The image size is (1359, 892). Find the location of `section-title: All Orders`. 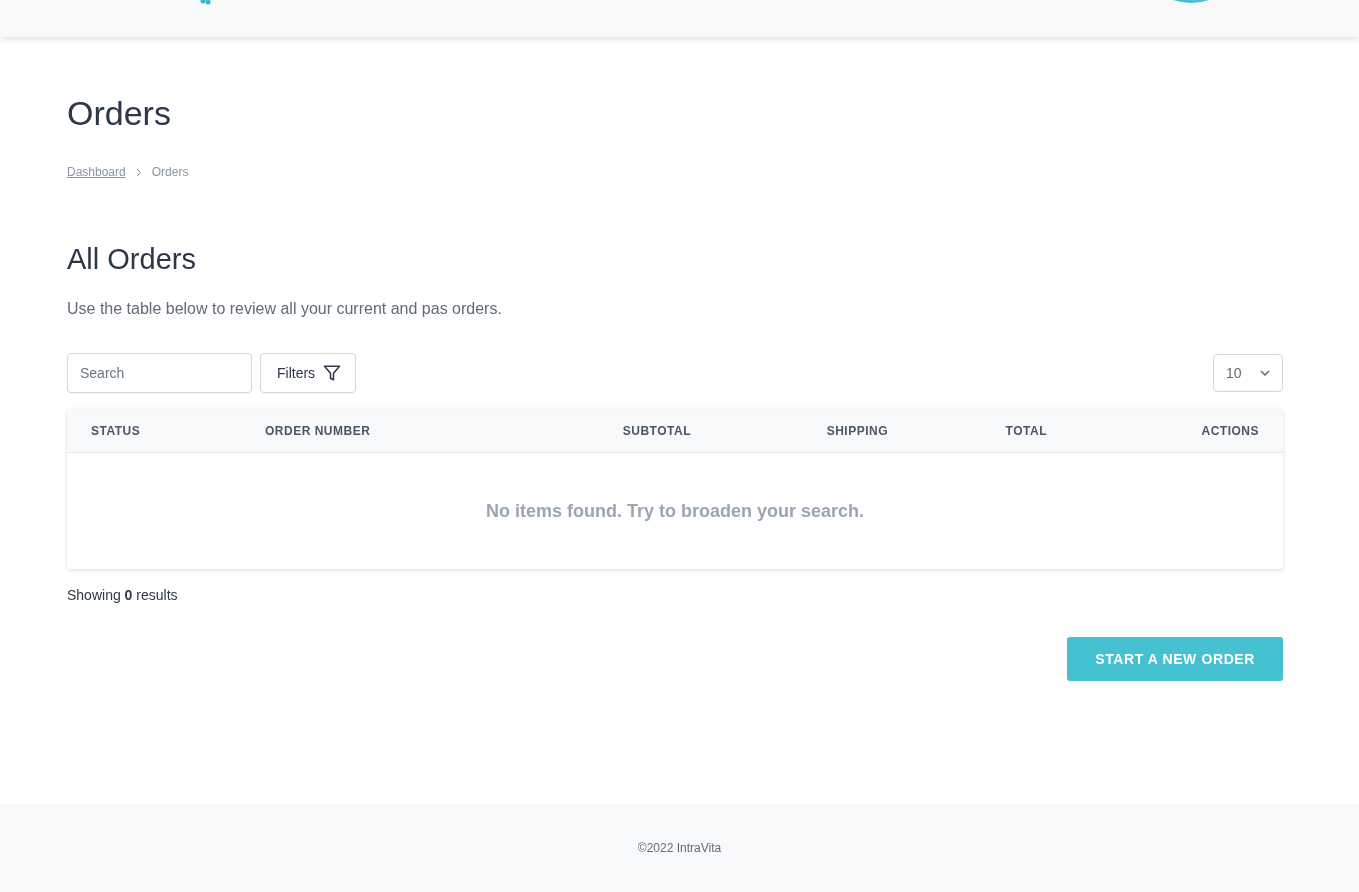

section-title: All Orders is located at coordinates (132, 259).